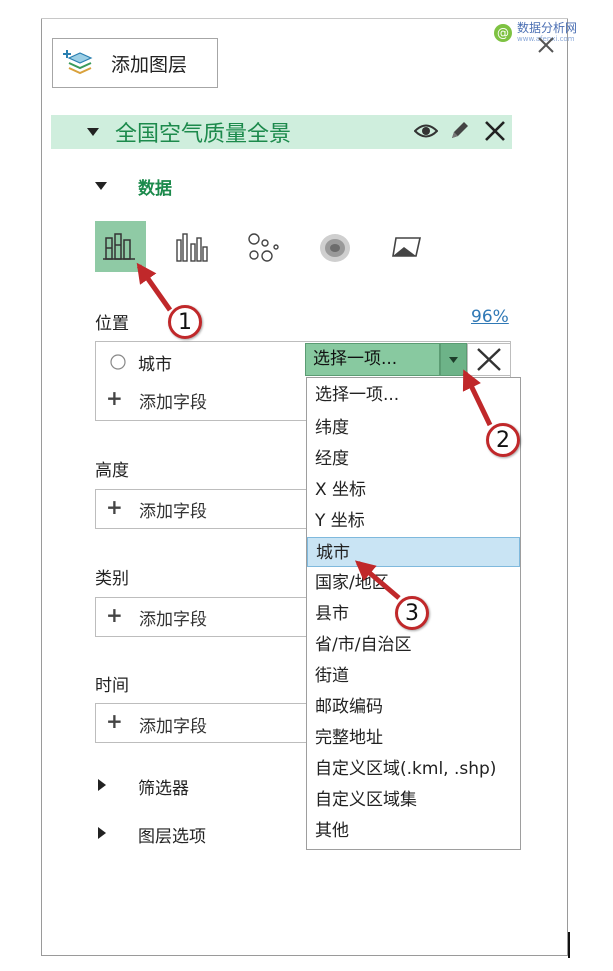  Describe the element at coordinates (413, 521) in the screenshot. I see `dropdown-item-y-coordinate: Y 坐标` at that location.